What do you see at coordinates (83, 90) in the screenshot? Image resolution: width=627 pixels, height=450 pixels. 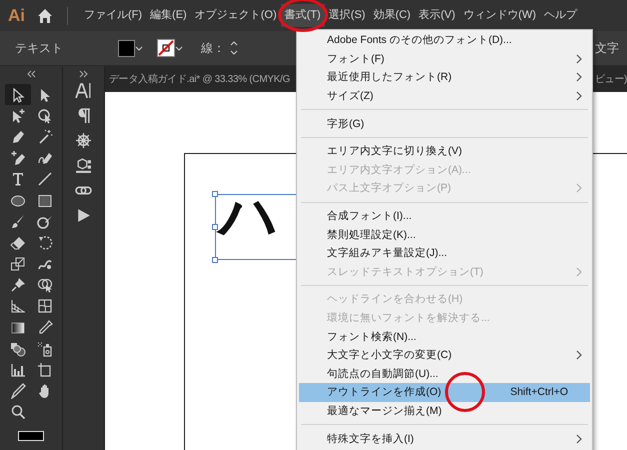 I see `character-panel-icon` at bounding box center [83, 90].